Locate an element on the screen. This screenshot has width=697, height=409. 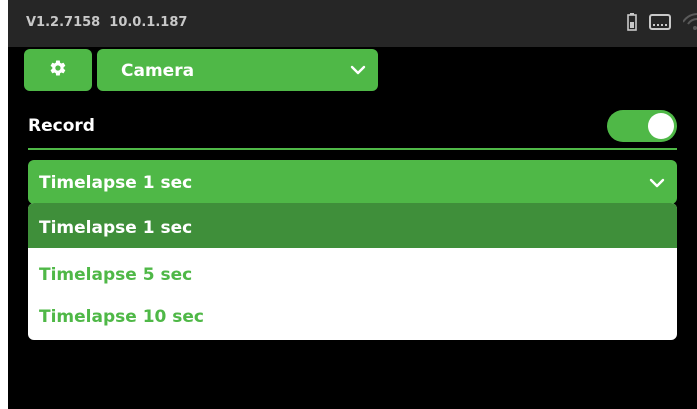
timelapse-dropdown: Timelapse 1 sec is located at coordinates (352, 182).